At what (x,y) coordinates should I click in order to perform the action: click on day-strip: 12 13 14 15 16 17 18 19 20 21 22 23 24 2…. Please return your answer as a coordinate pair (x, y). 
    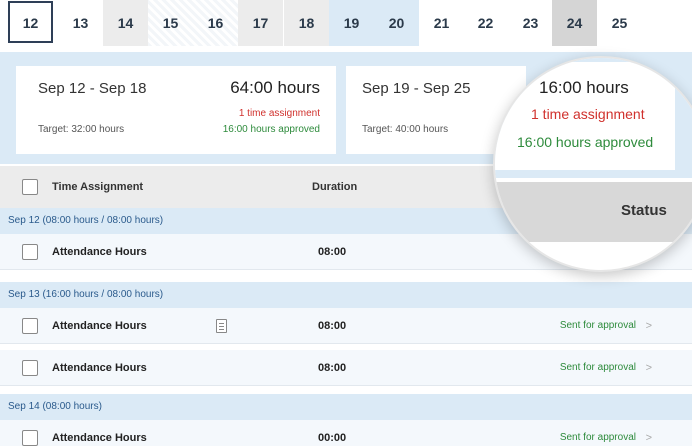
    Looking at the image, I should click on (346, 25).